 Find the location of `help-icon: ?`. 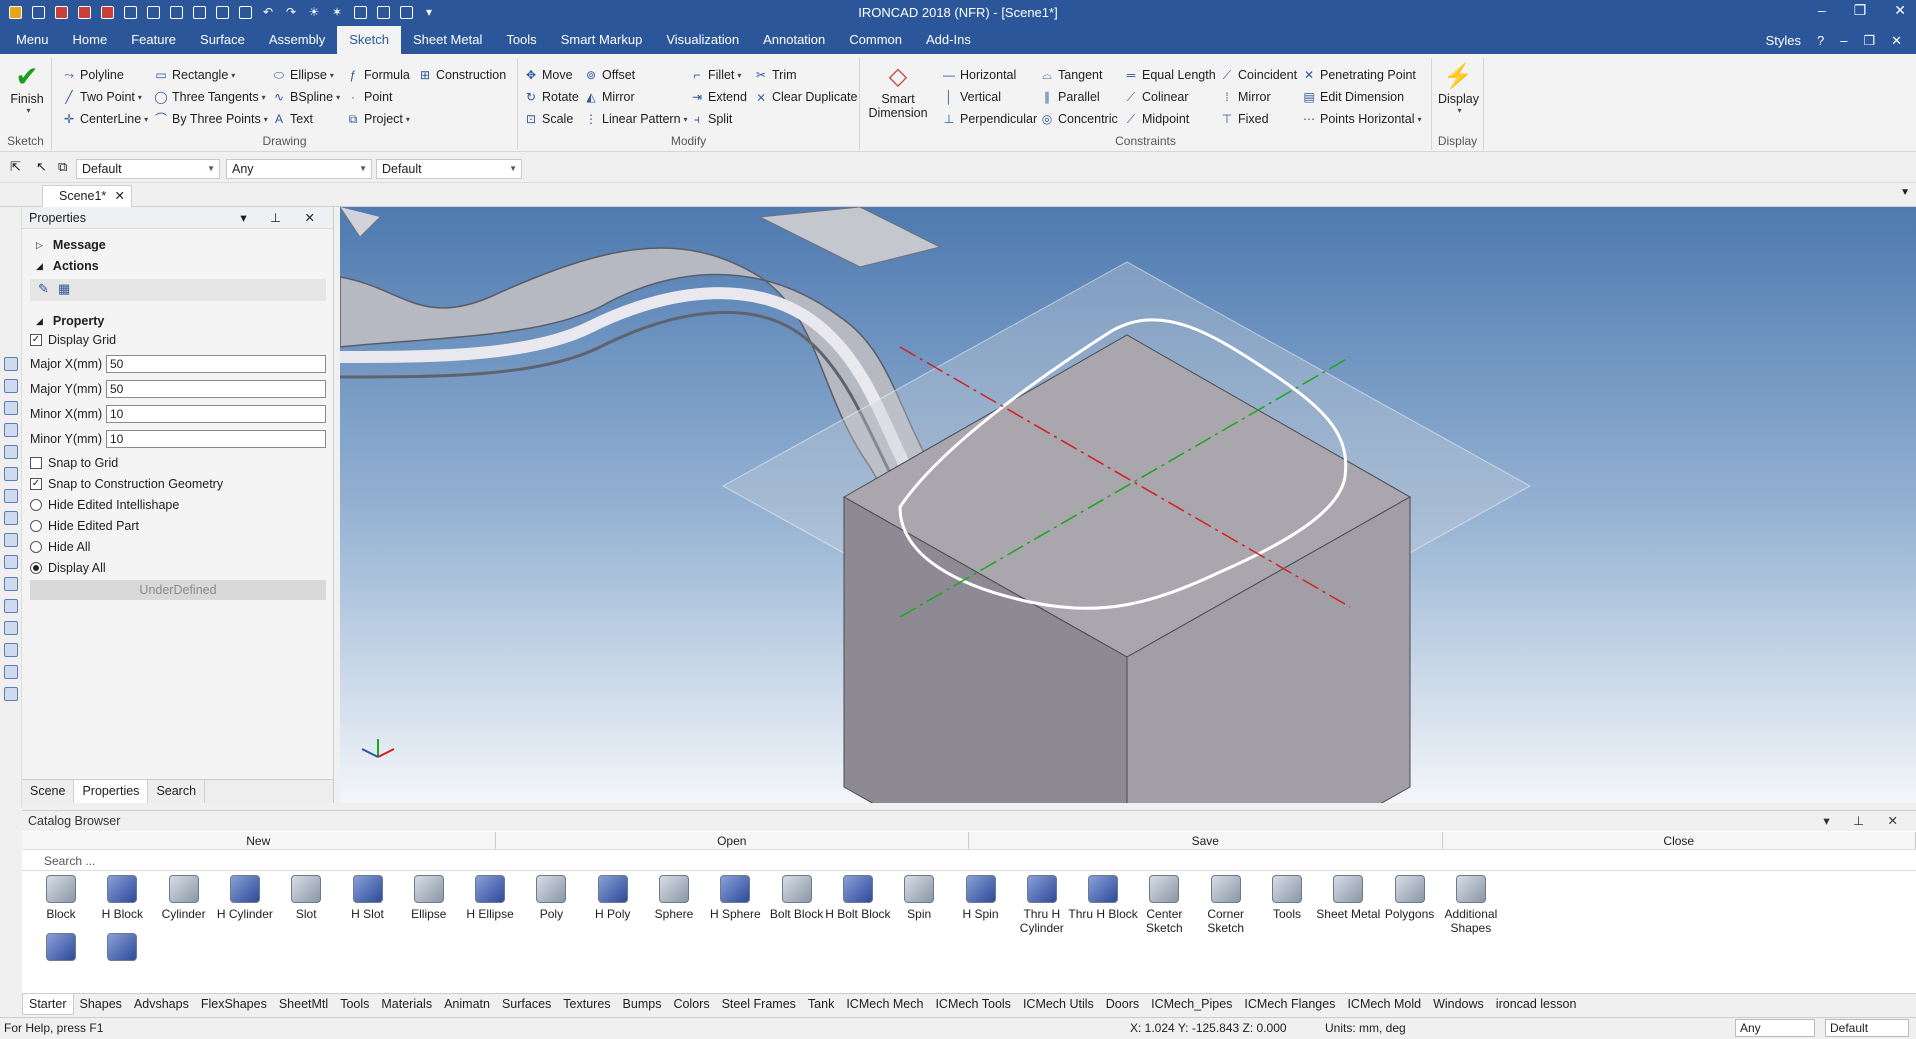

help-icon: ? is located at coordinates (1820, 41).